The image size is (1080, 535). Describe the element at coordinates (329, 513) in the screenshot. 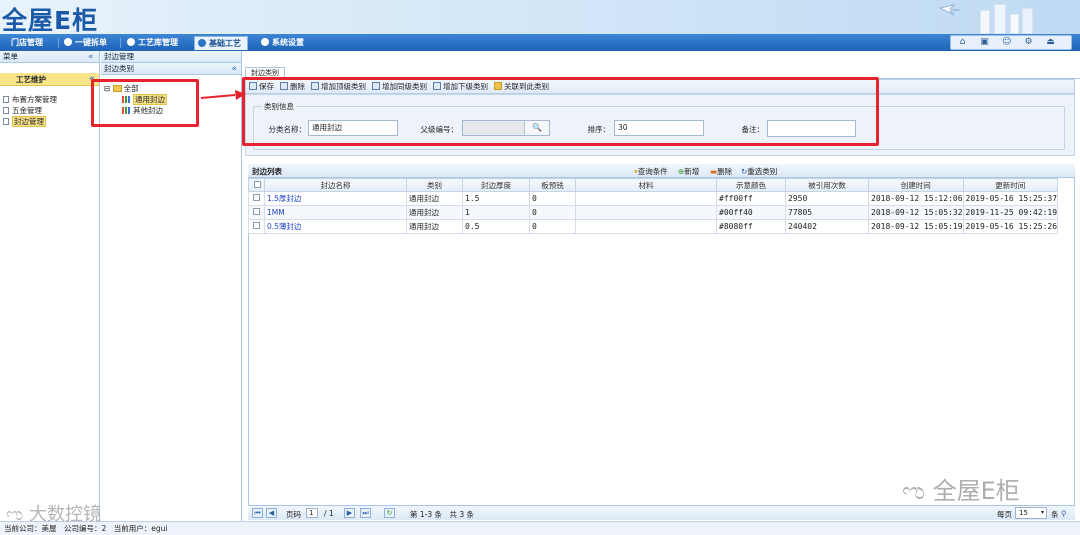

I see `page-total: / 1` at that location.